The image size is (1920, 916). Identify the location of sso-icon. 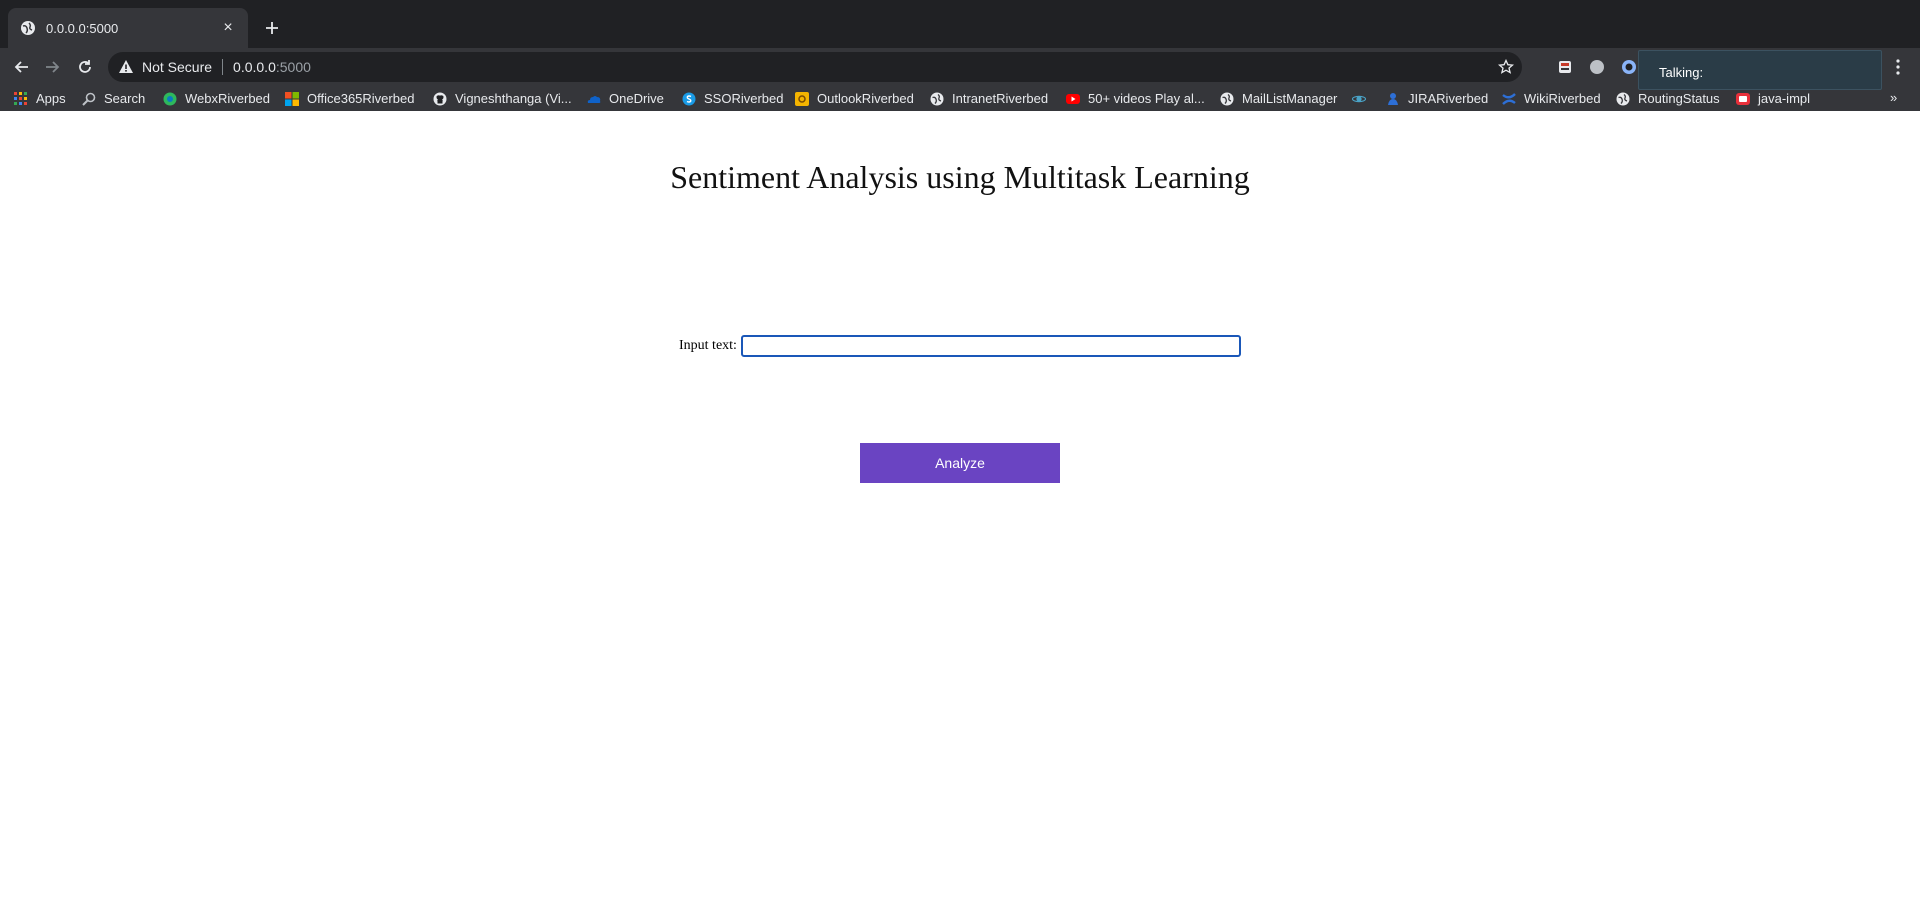
(689, 99).